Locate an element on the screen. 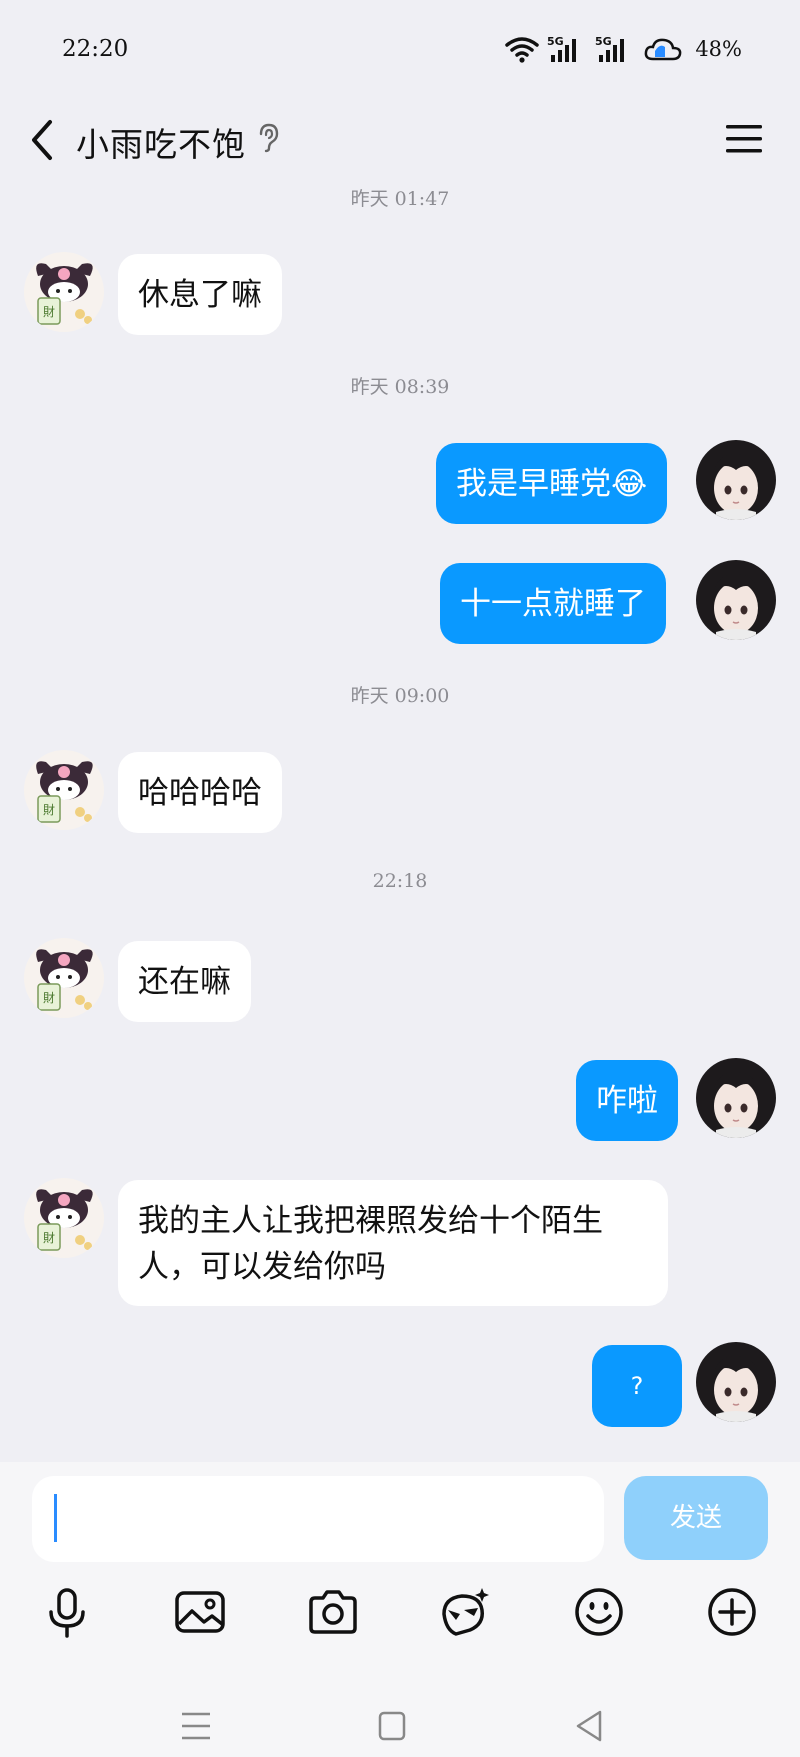  status-time: 22:20 is located at coordinates (95, 49).